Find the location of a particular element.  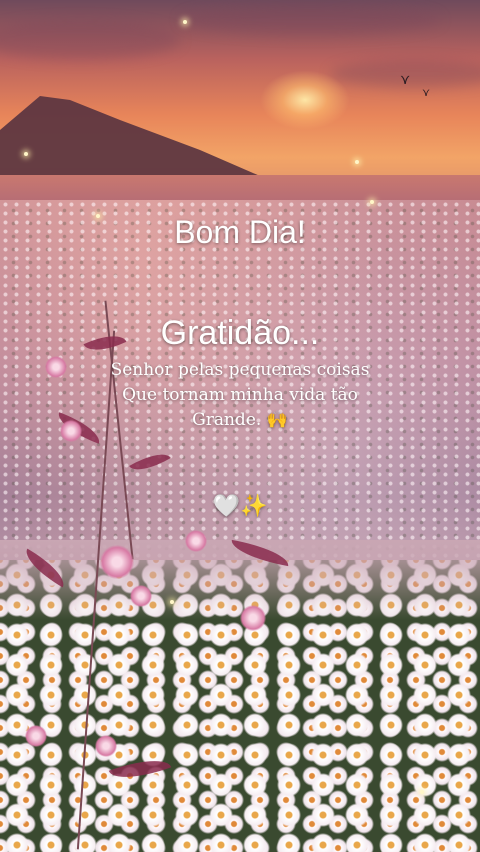

field-blend is located at coordinates (240, 580).